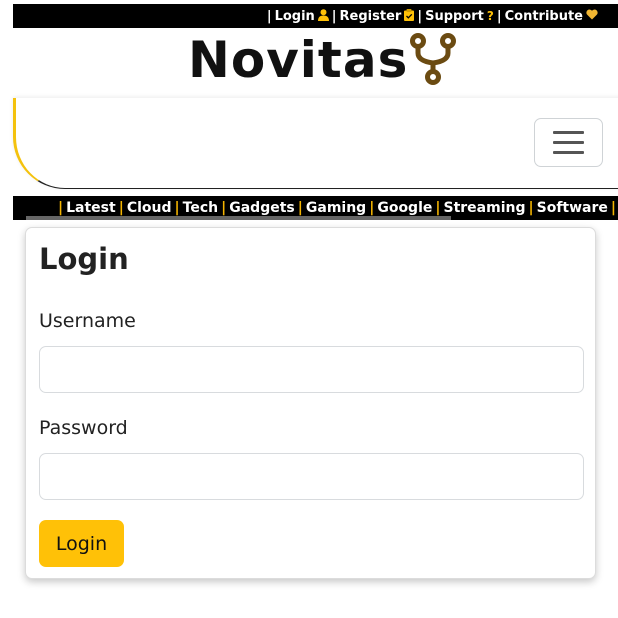 The height and width of the screenshot is (618, 618). Describe the element at coordinates (568, 132) in the screenshot. I see `hamburger-menu-icon` at that location.